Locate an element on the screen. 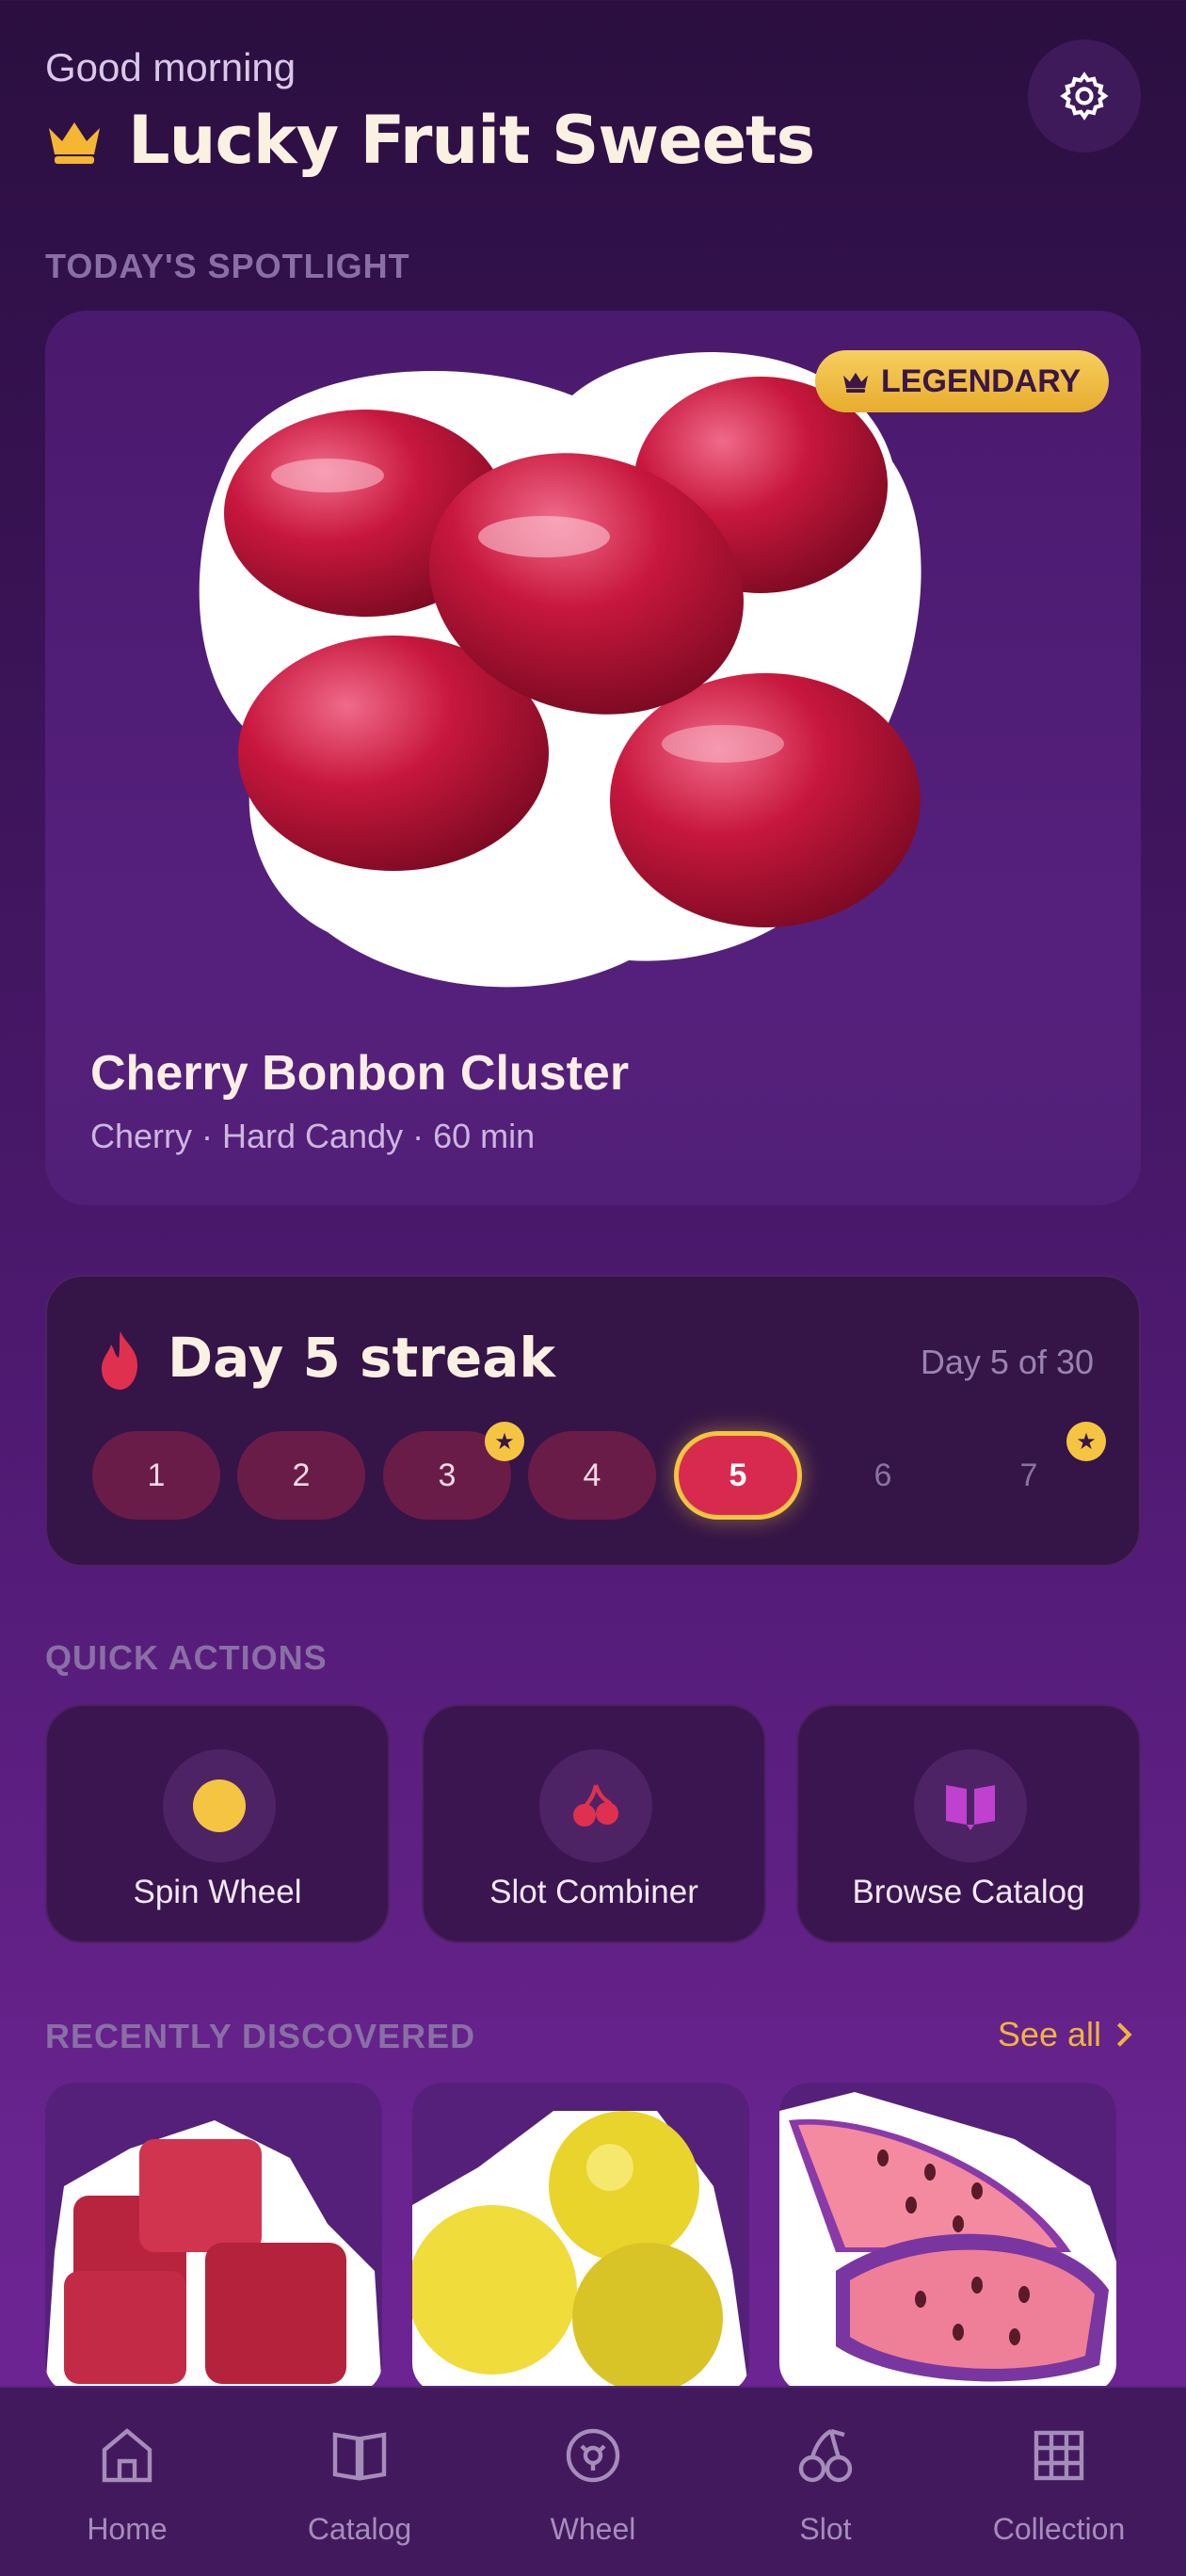 Image resolution: width=1186 pixels, height=2576 pixels. streak-progress: Day 5 of 30 is located at coordinates (1007, 1362).